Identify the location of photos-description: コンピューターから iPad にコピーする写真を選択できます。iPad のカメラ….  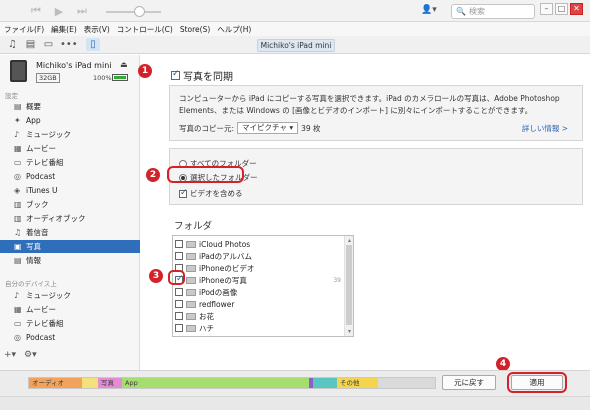
(369, 104).